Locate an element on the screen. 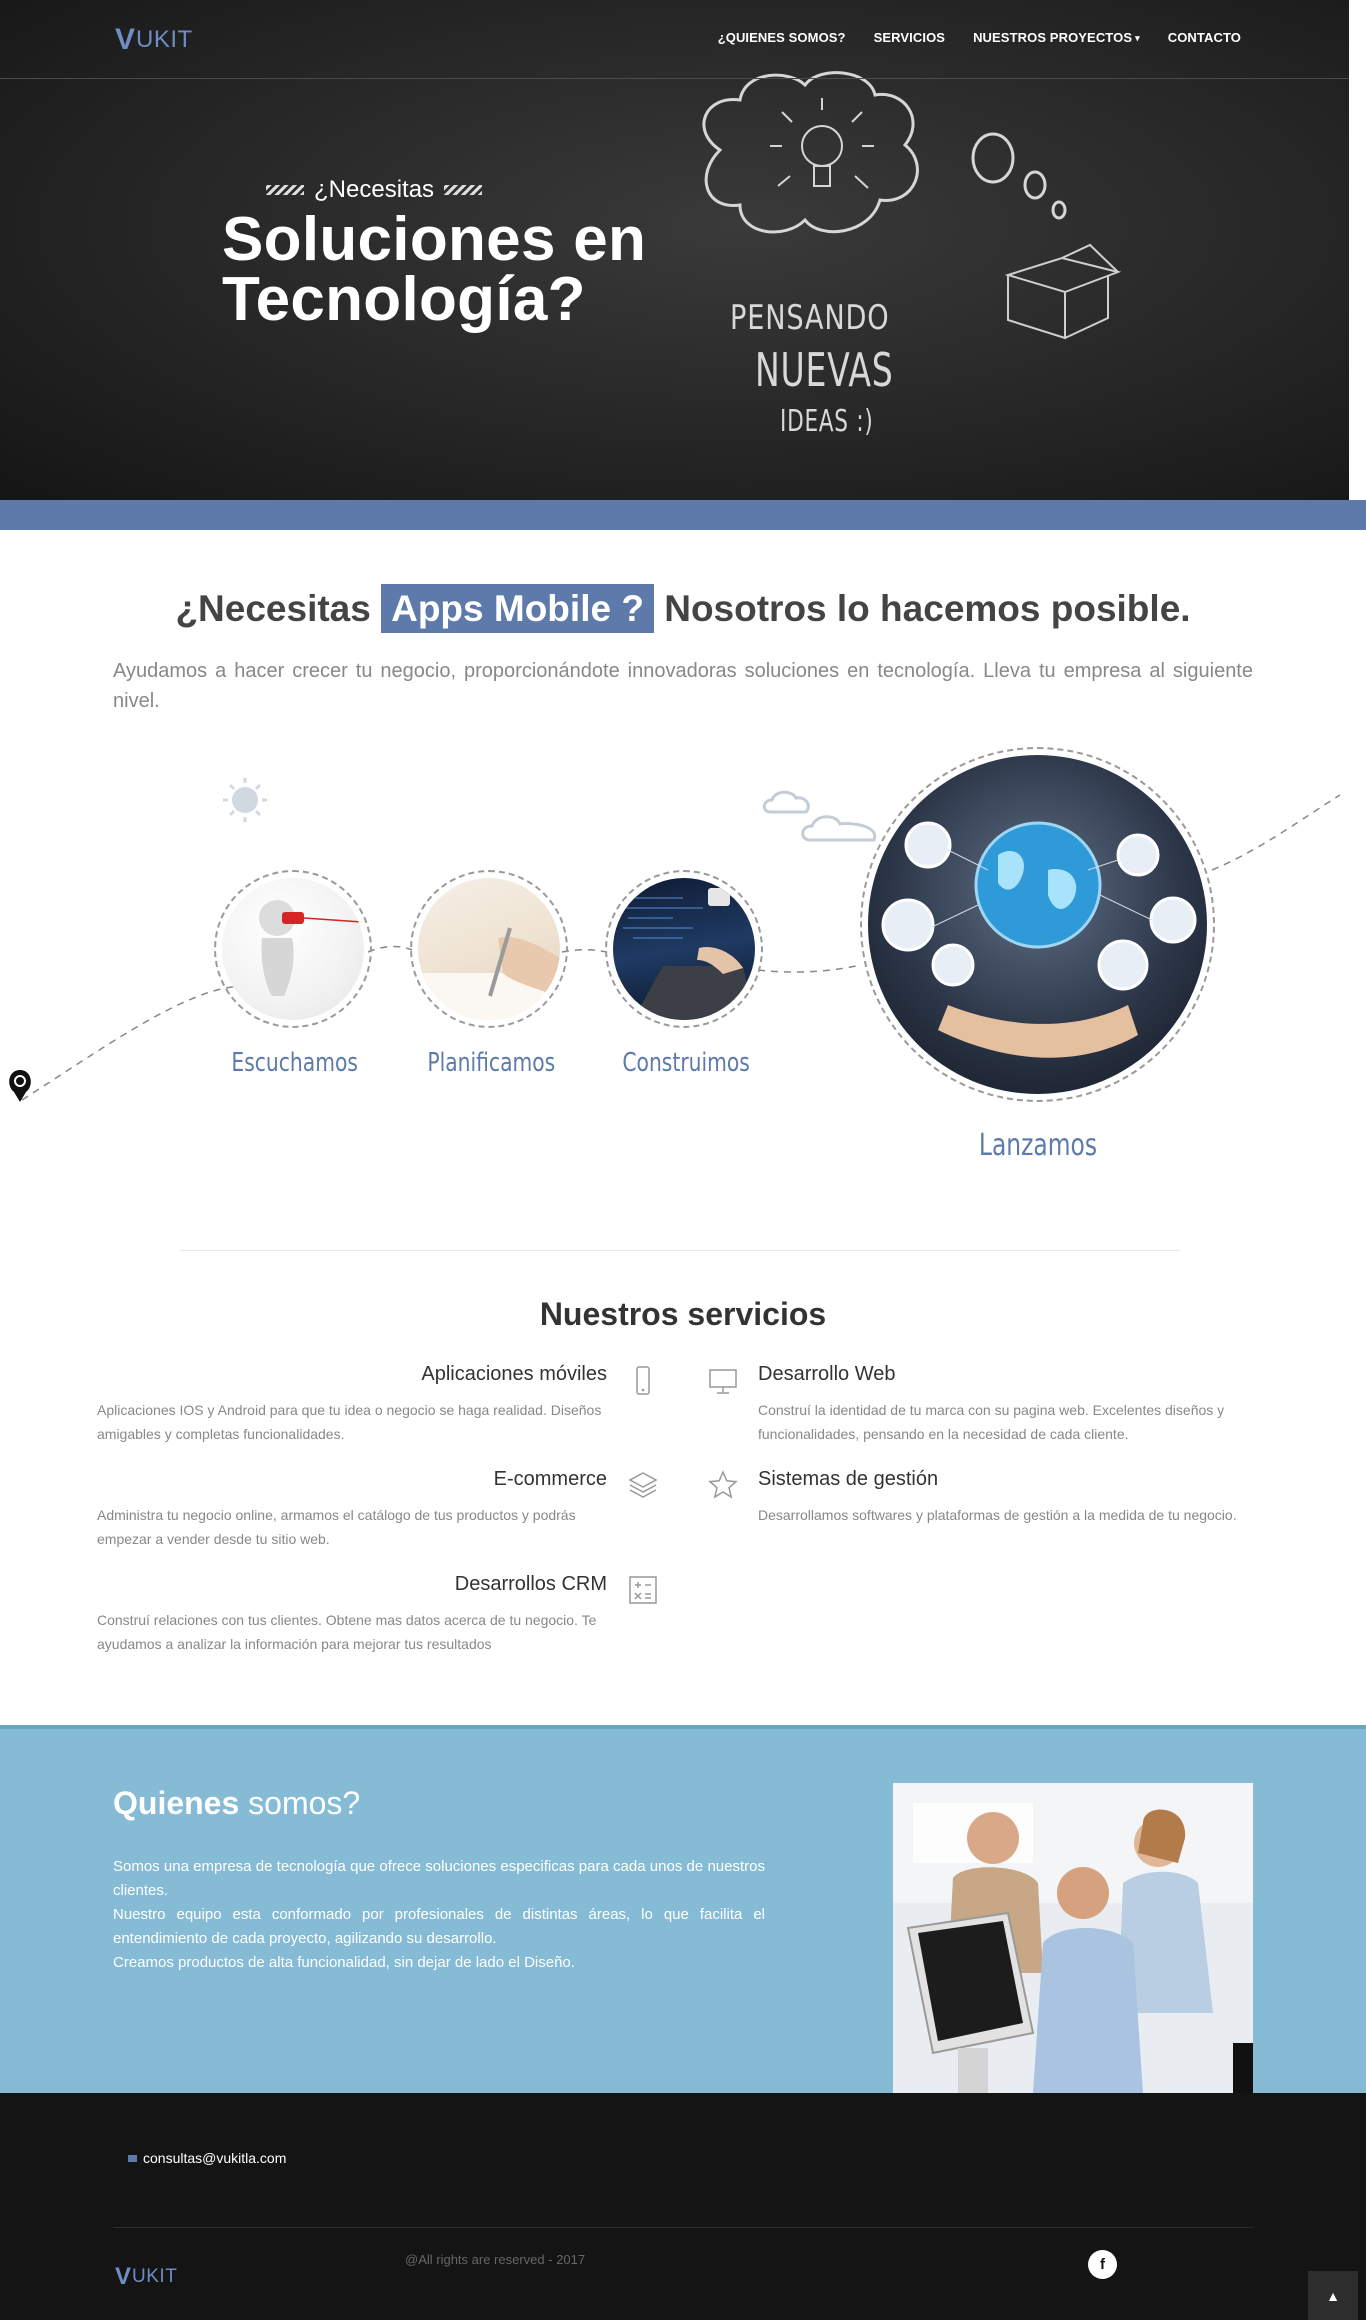 This screenshot has width=1366, height=2320. contact-email: consultas@vukitla.com is located at coordinates (207, 2158).